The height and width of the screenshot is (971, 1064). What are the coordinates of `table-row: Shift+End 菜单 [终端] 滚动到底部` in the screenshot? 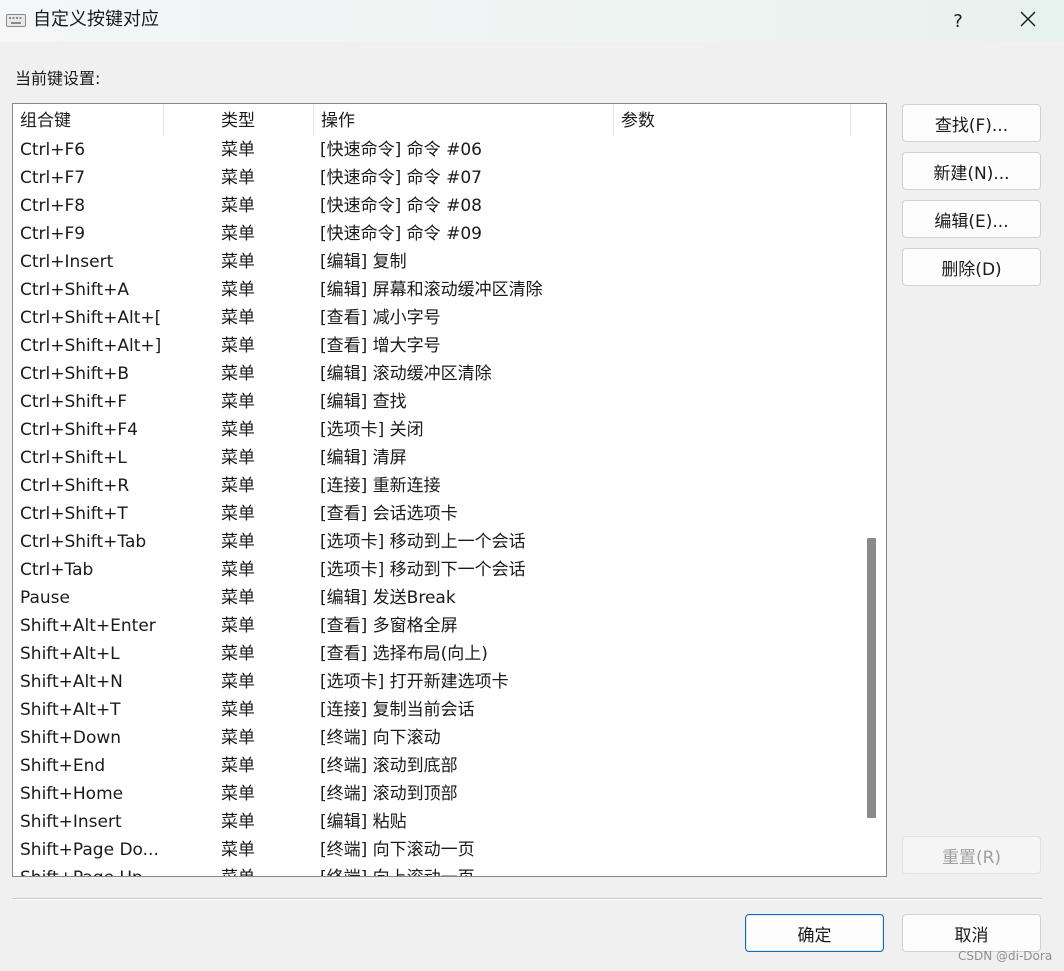 It's located at (436, 766).